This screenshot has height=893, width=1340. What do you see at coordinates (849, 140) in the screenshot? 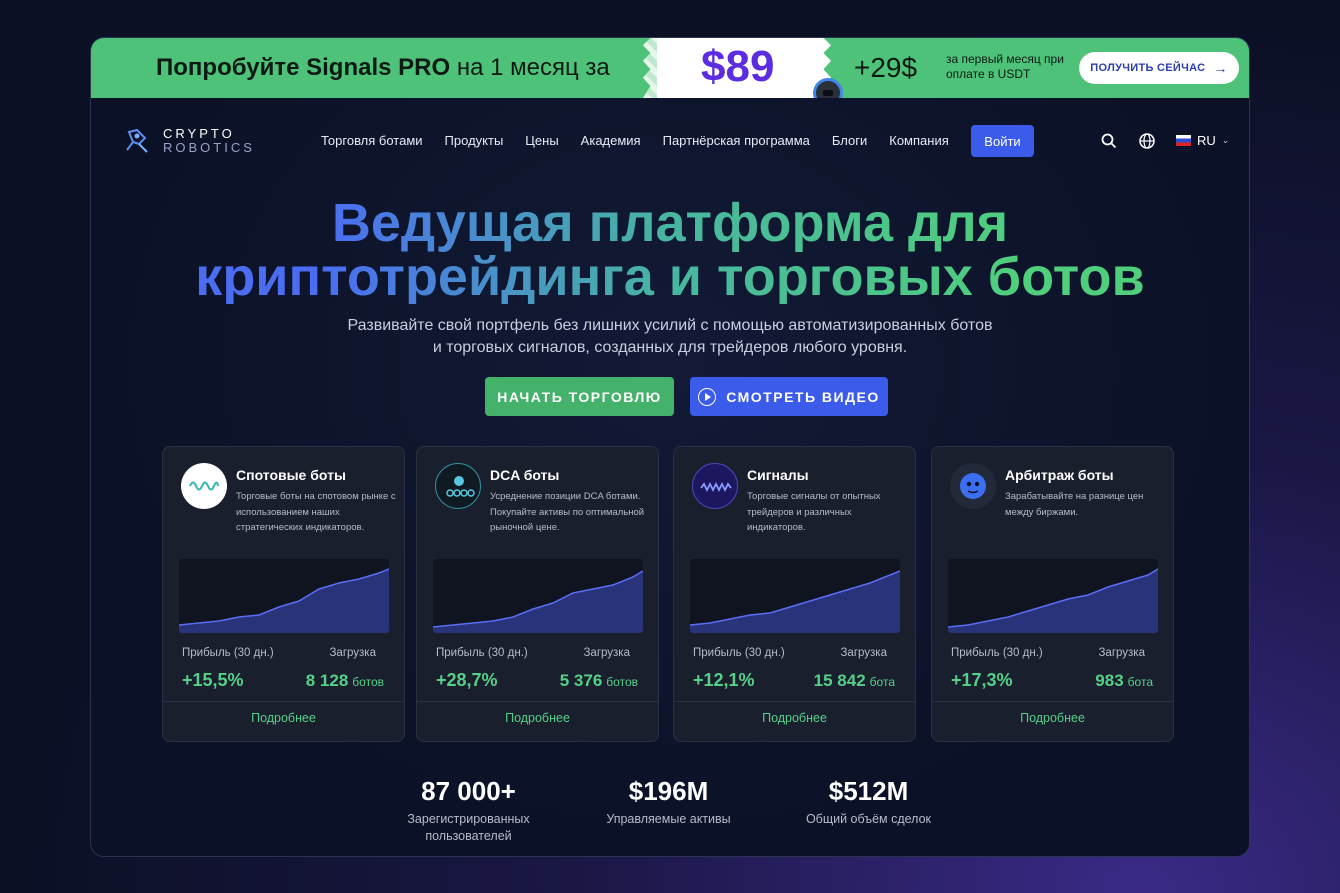
I see `nav-item-blogs: Блоги` at bounding box center [849, 140].